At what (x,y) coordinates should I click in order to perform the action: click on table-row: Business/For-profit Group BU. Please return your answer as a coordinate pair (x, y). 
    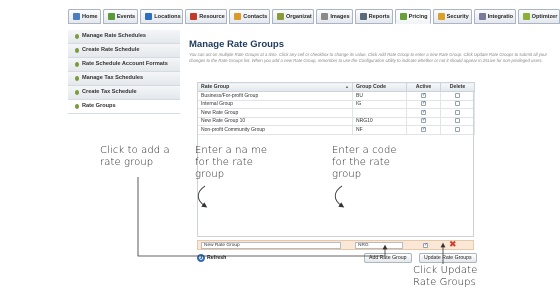
    Looking at the image, I should click on (336, 96).